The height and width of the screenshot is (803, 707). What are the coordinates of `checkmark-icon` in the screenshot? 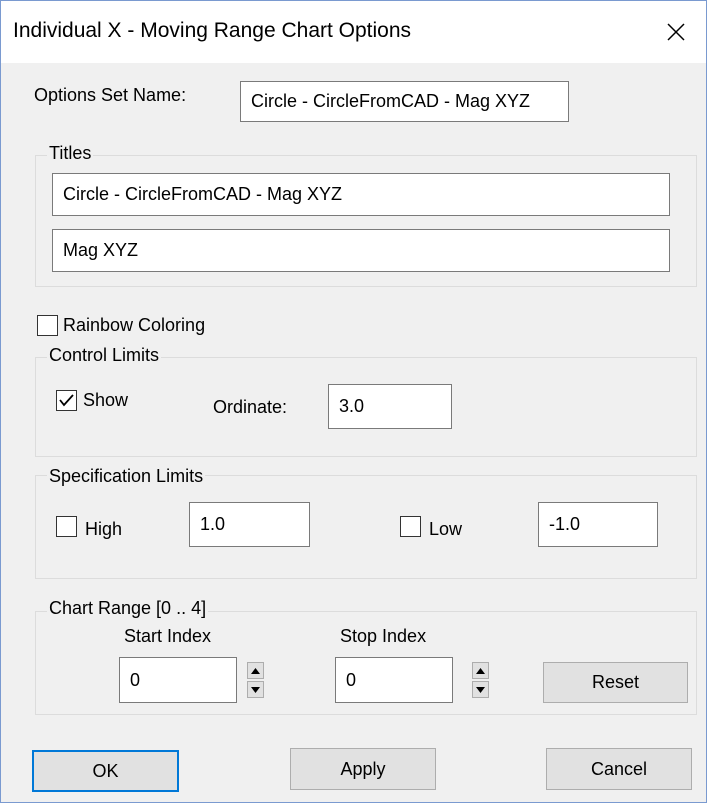 It's located at (66, 400).